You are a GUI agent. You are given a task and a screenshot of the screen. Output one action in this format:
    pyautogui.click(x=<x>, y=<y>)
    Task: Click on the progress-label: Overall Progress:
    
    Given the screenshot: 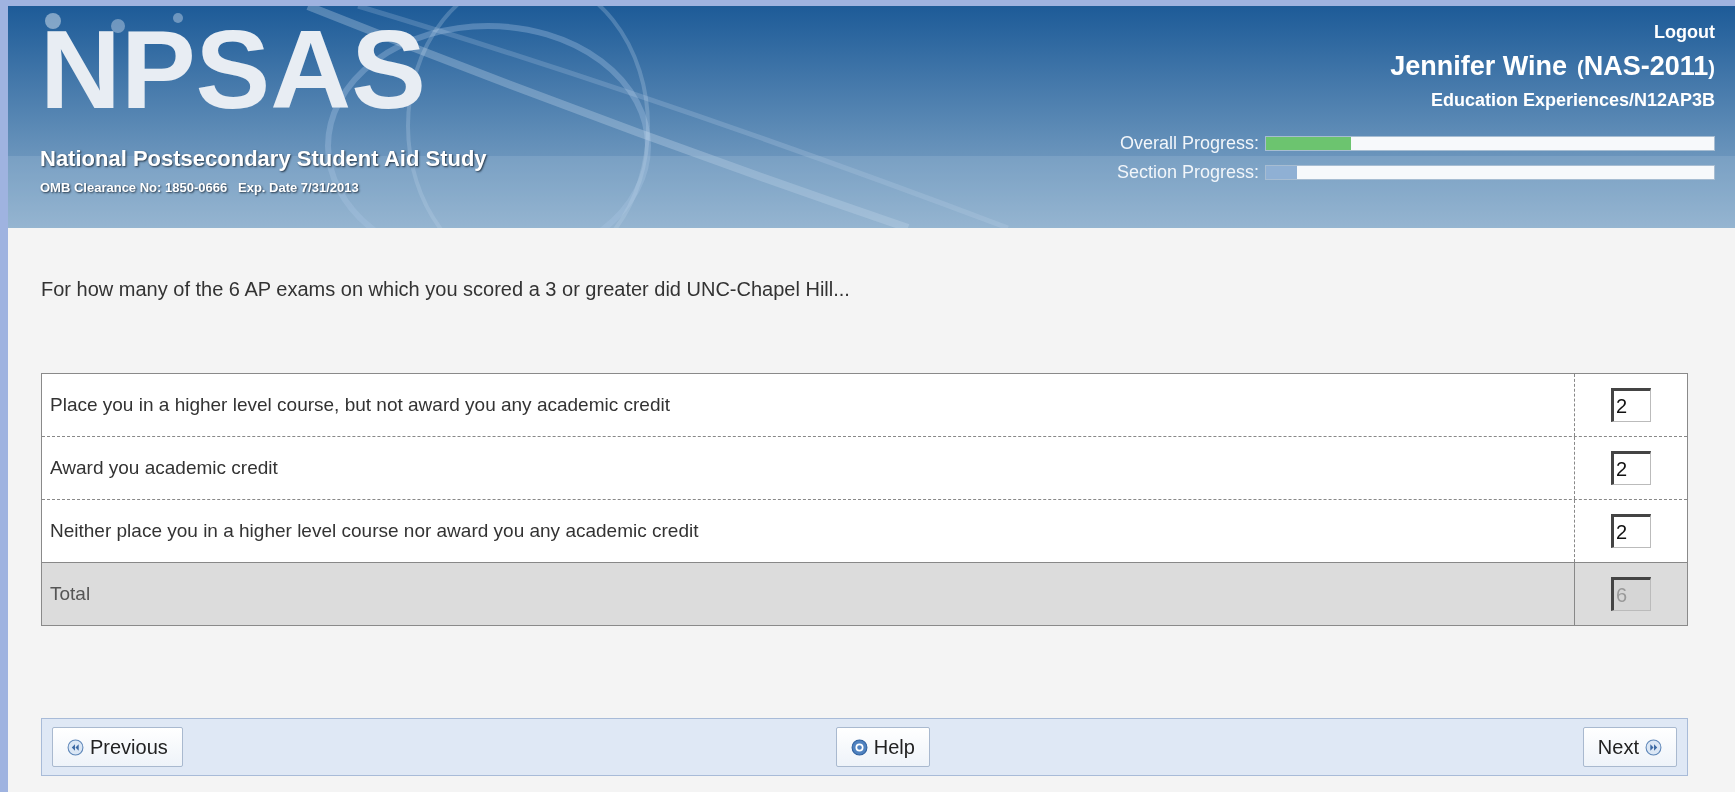 What is the action you would take?
    pyautogui.click(x=1188, y=143)
    